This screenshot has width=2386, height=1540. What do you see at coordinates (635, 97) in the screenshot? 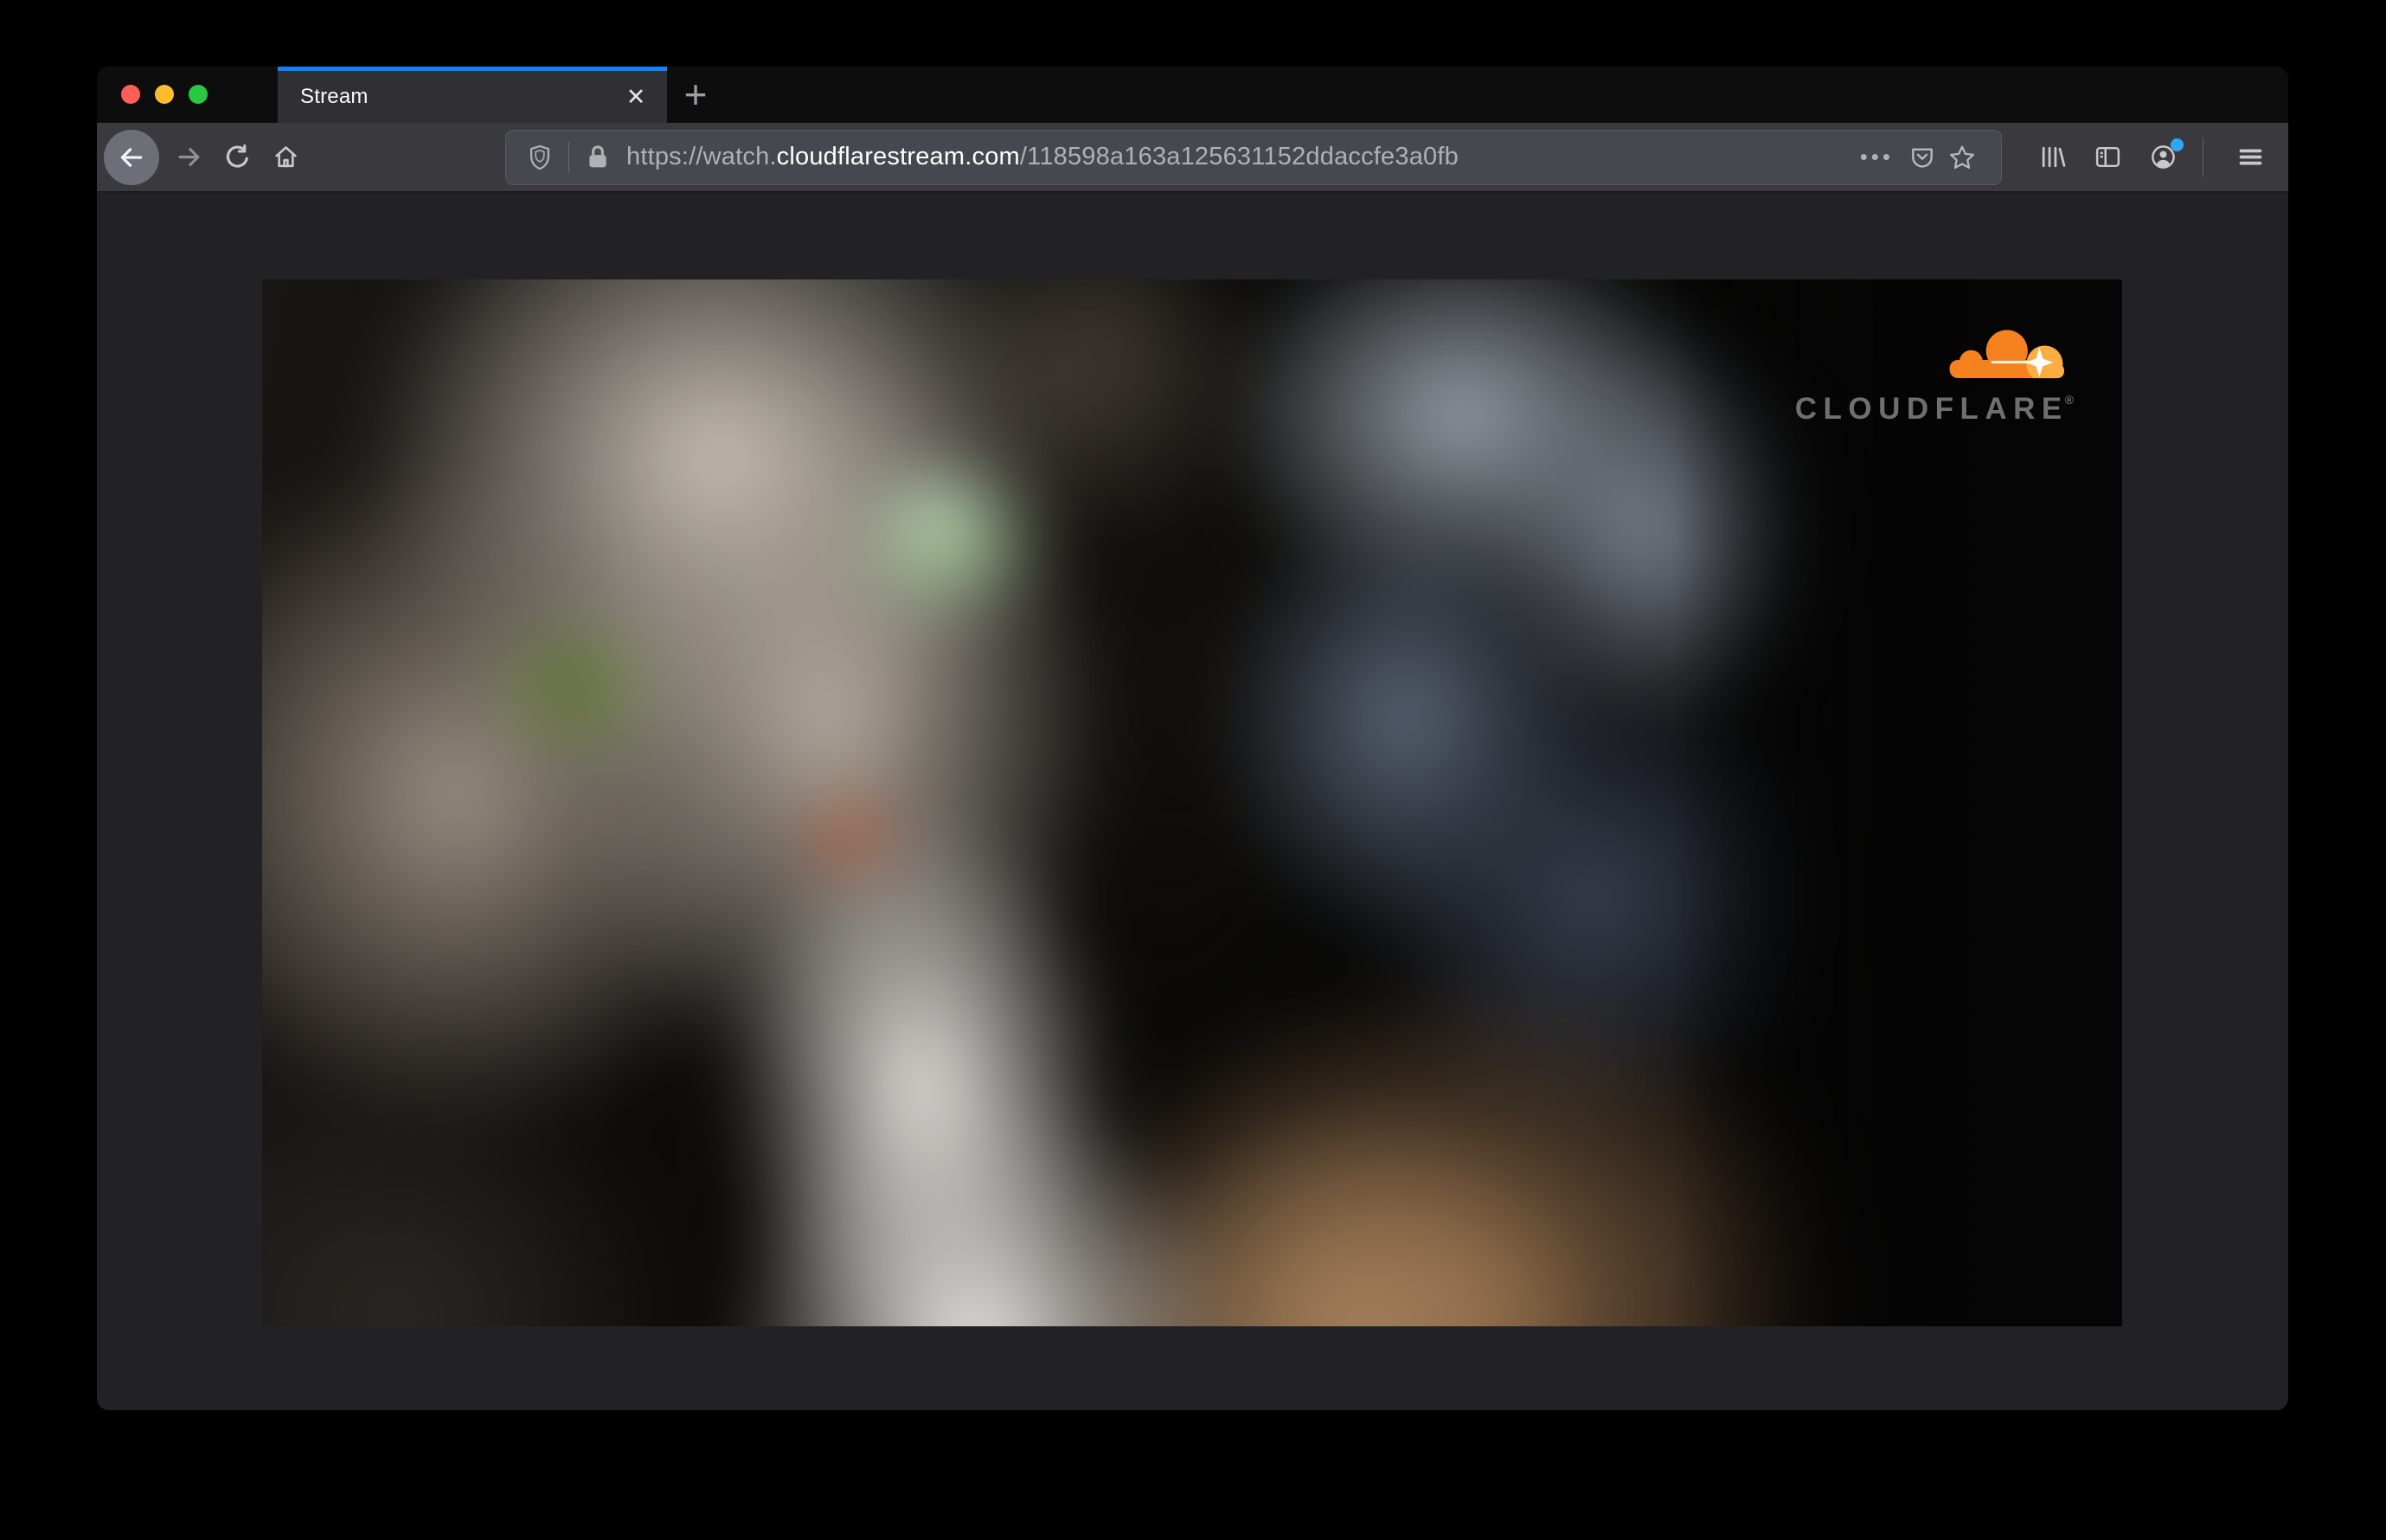
I see `tab-close-icon: ✕` at bounding box center [635, 97].